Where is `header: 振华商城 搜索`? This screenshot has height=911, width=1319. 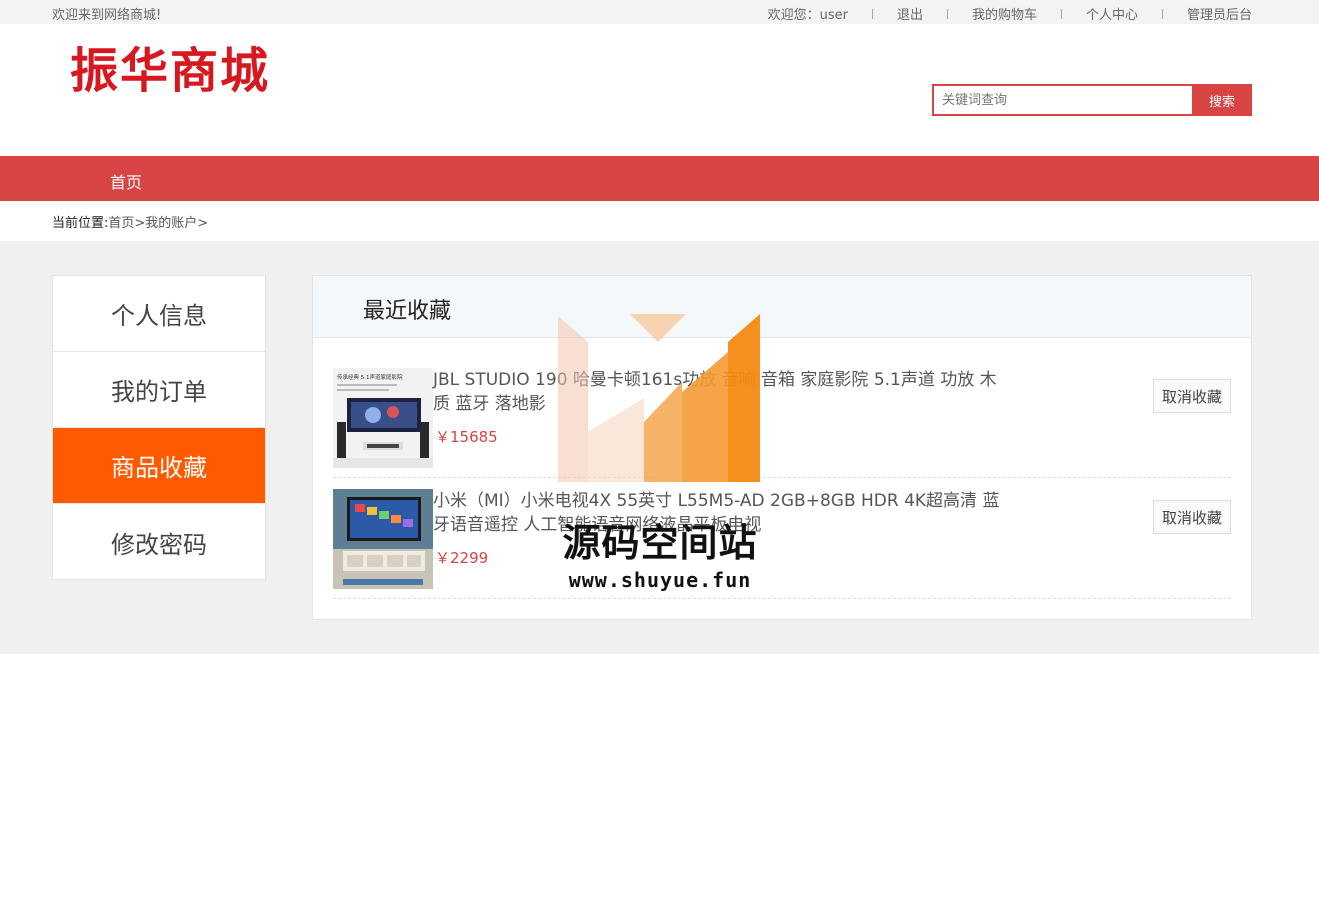
header: 振华商城 搜索 is located at coordinates (659, 90).